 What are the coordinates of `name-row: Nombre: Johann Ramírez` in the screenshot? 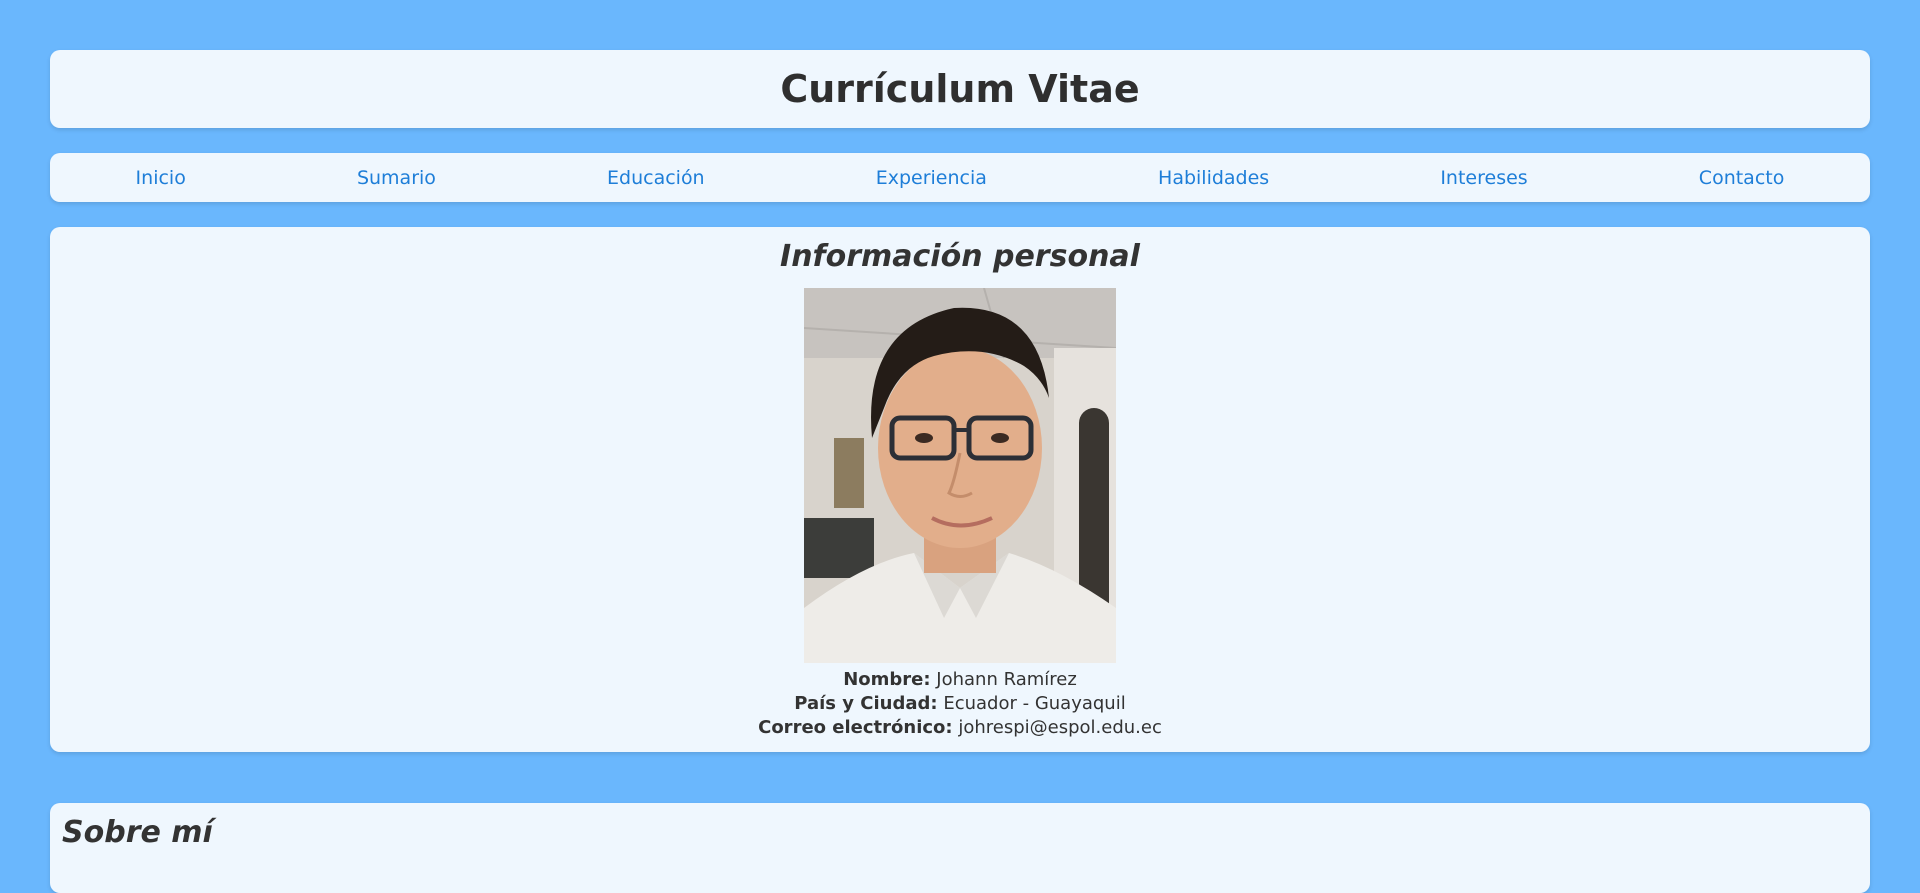 It's located at (960, 680).